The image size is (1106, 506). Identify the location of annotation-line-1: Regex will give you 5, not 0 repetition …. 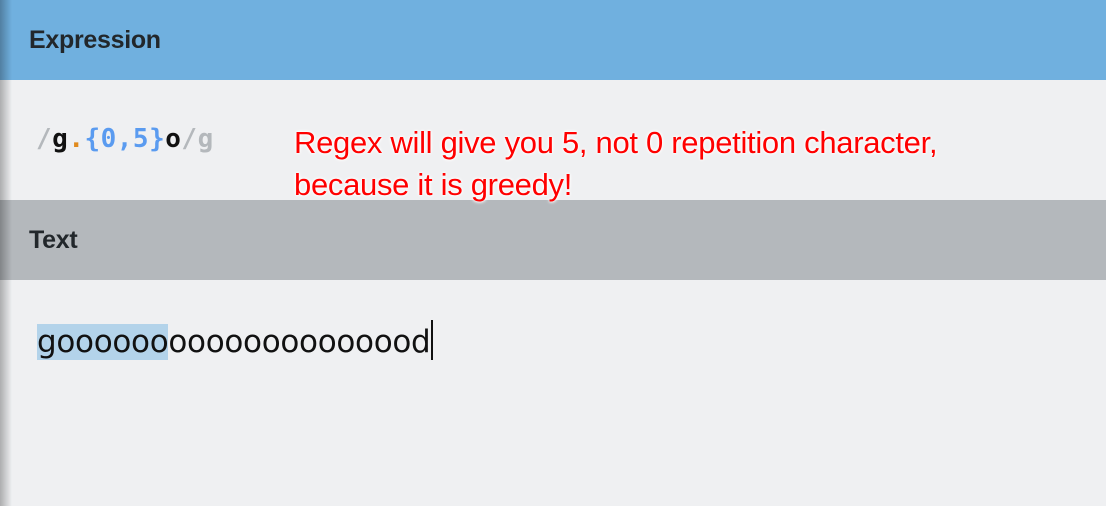
(616, 142).